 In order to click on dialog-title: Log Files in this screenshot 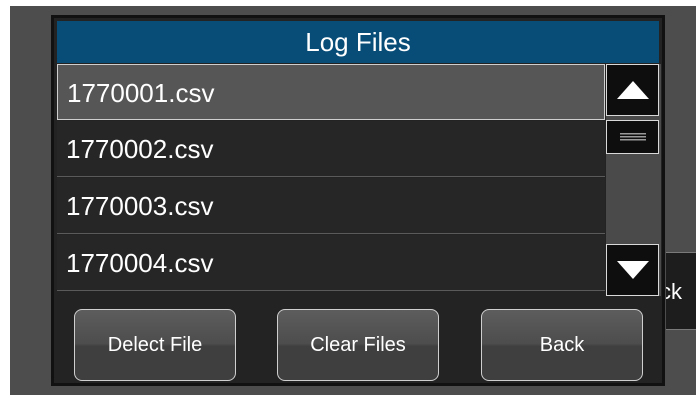, I will do `click(358, 42)`.